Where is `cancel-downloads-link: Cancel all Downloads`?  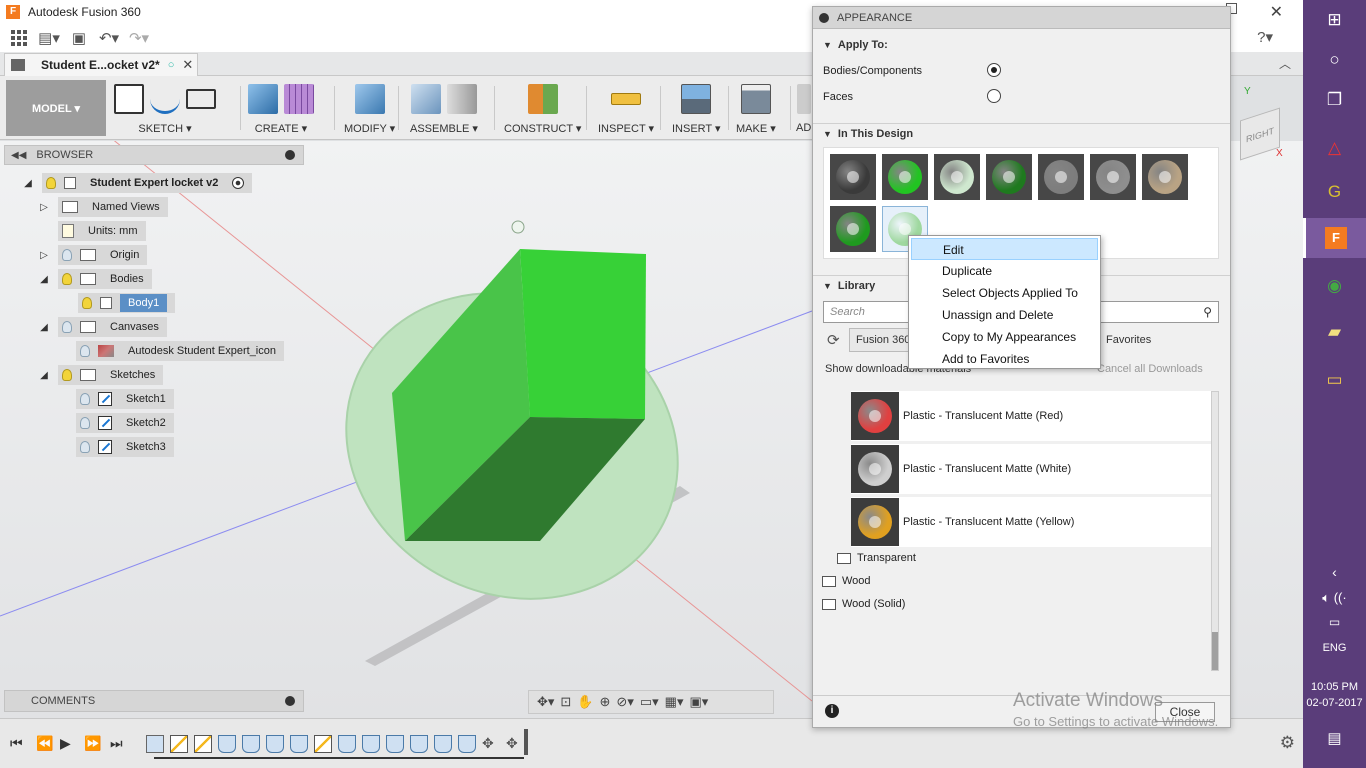
cancel-downloads-link: Cancel all Downloads is located at coordinates (1150, 369).